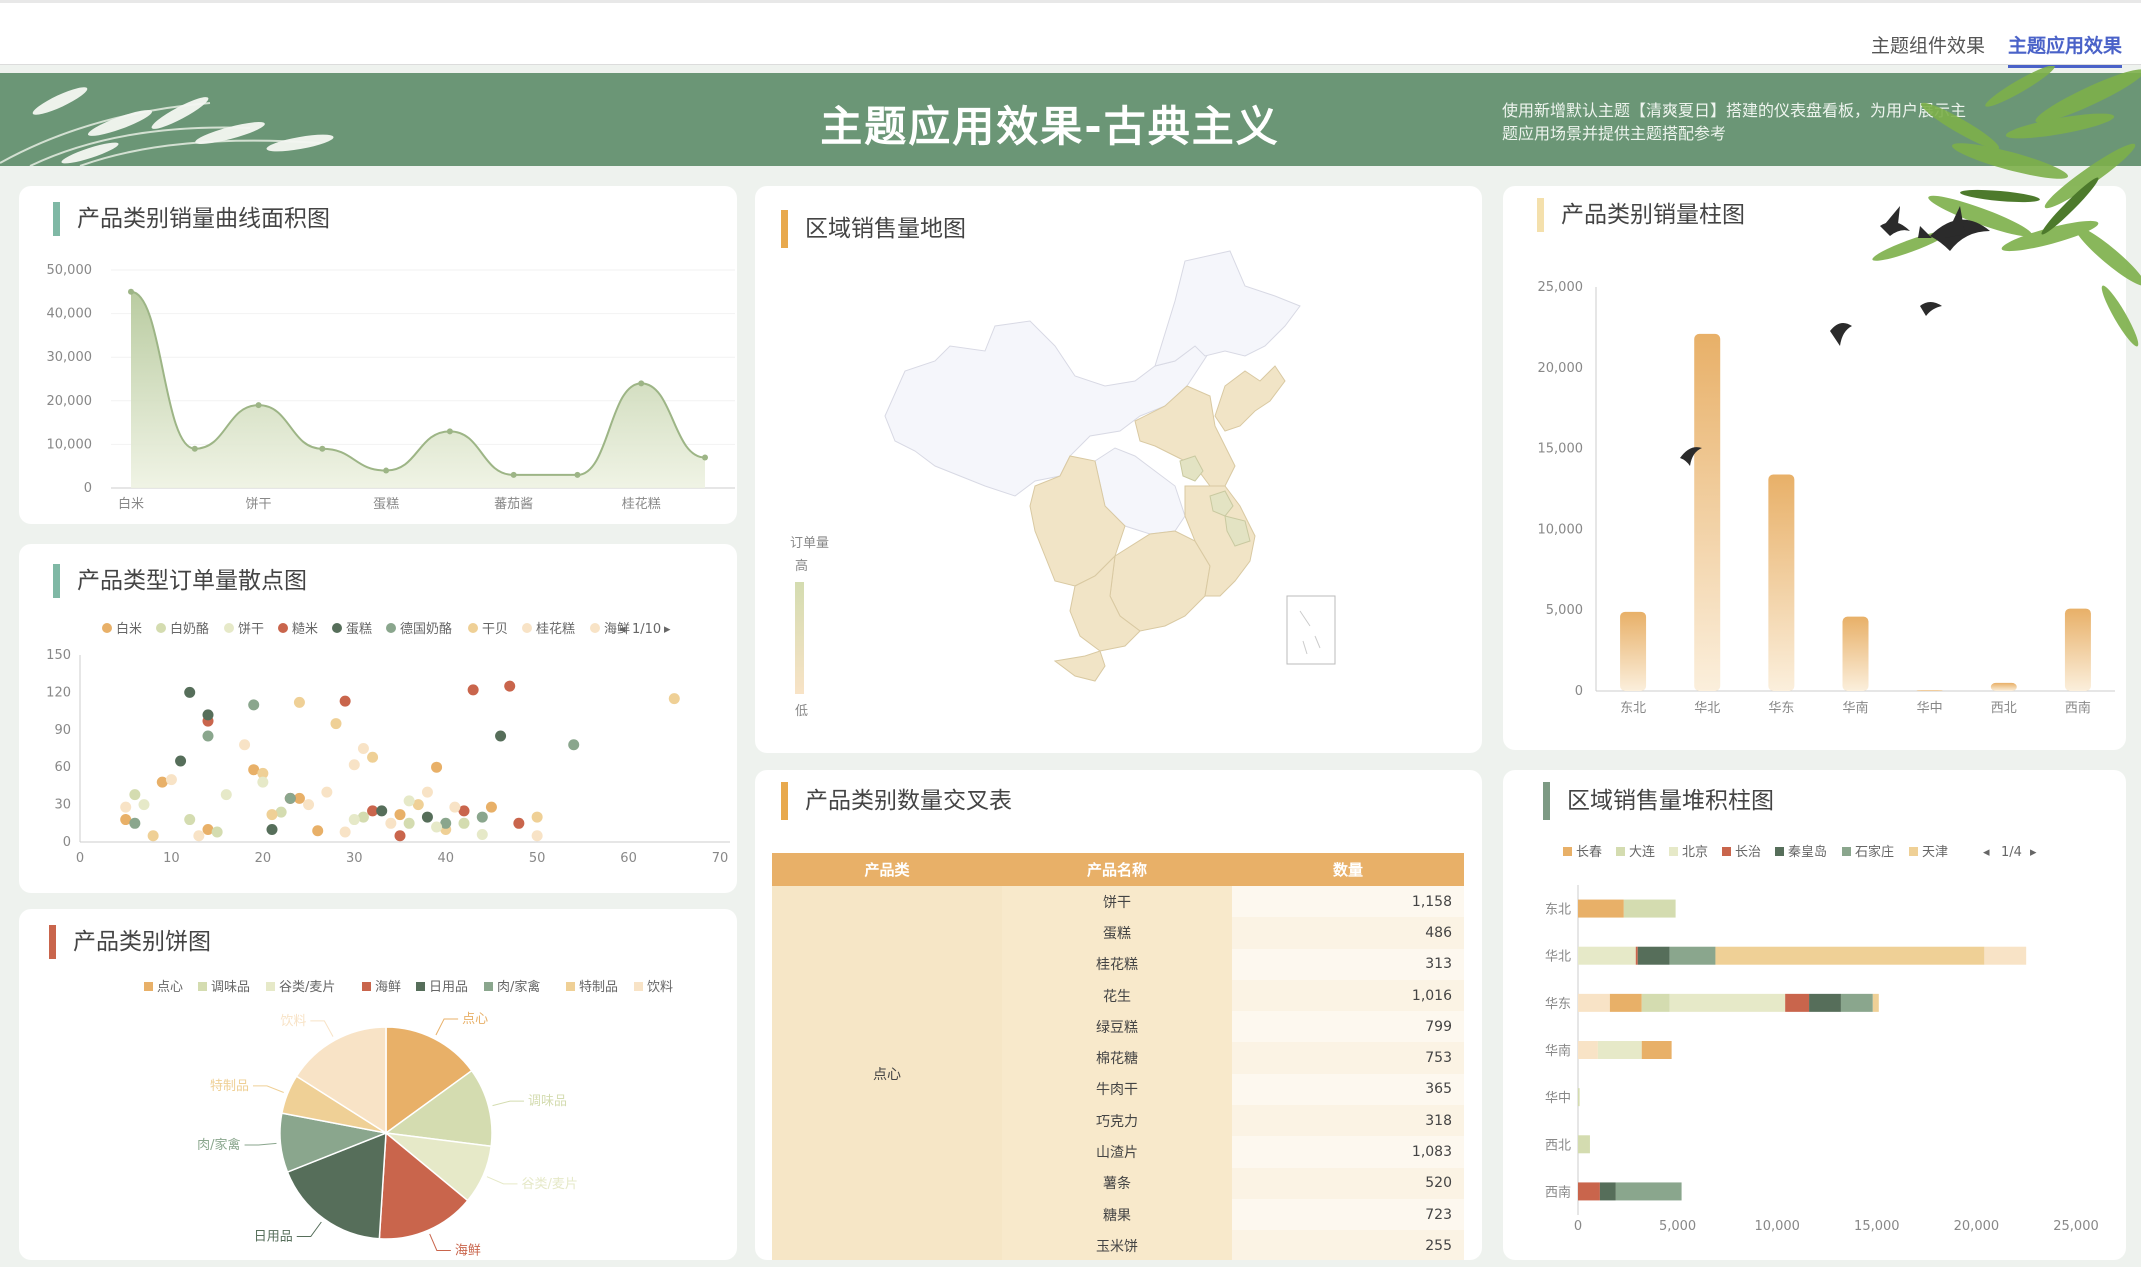 Image resolution: width=2141 pixels, height=1267 pixels. Describe the element at coordinates (518, 987) in the screenshot. I see `legend-item: 肉/家禽` at that location.